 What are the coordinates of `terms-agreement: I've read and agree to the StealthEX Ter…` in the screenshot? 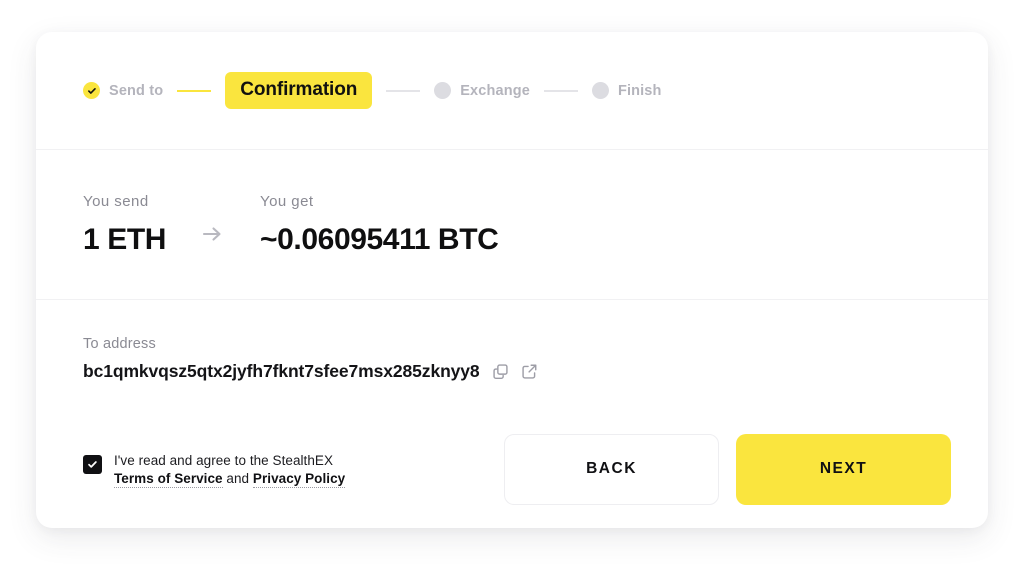 It's located at (293, 469).